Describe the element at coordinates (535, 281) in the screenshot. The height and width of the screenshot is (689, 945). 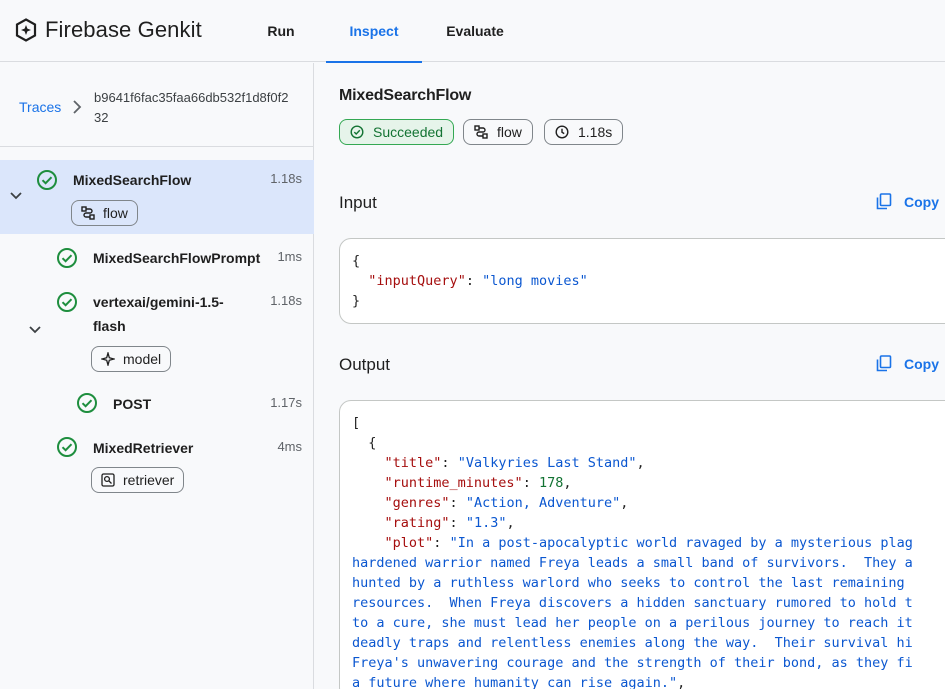
I see `json-value: "long movies"` at that location.